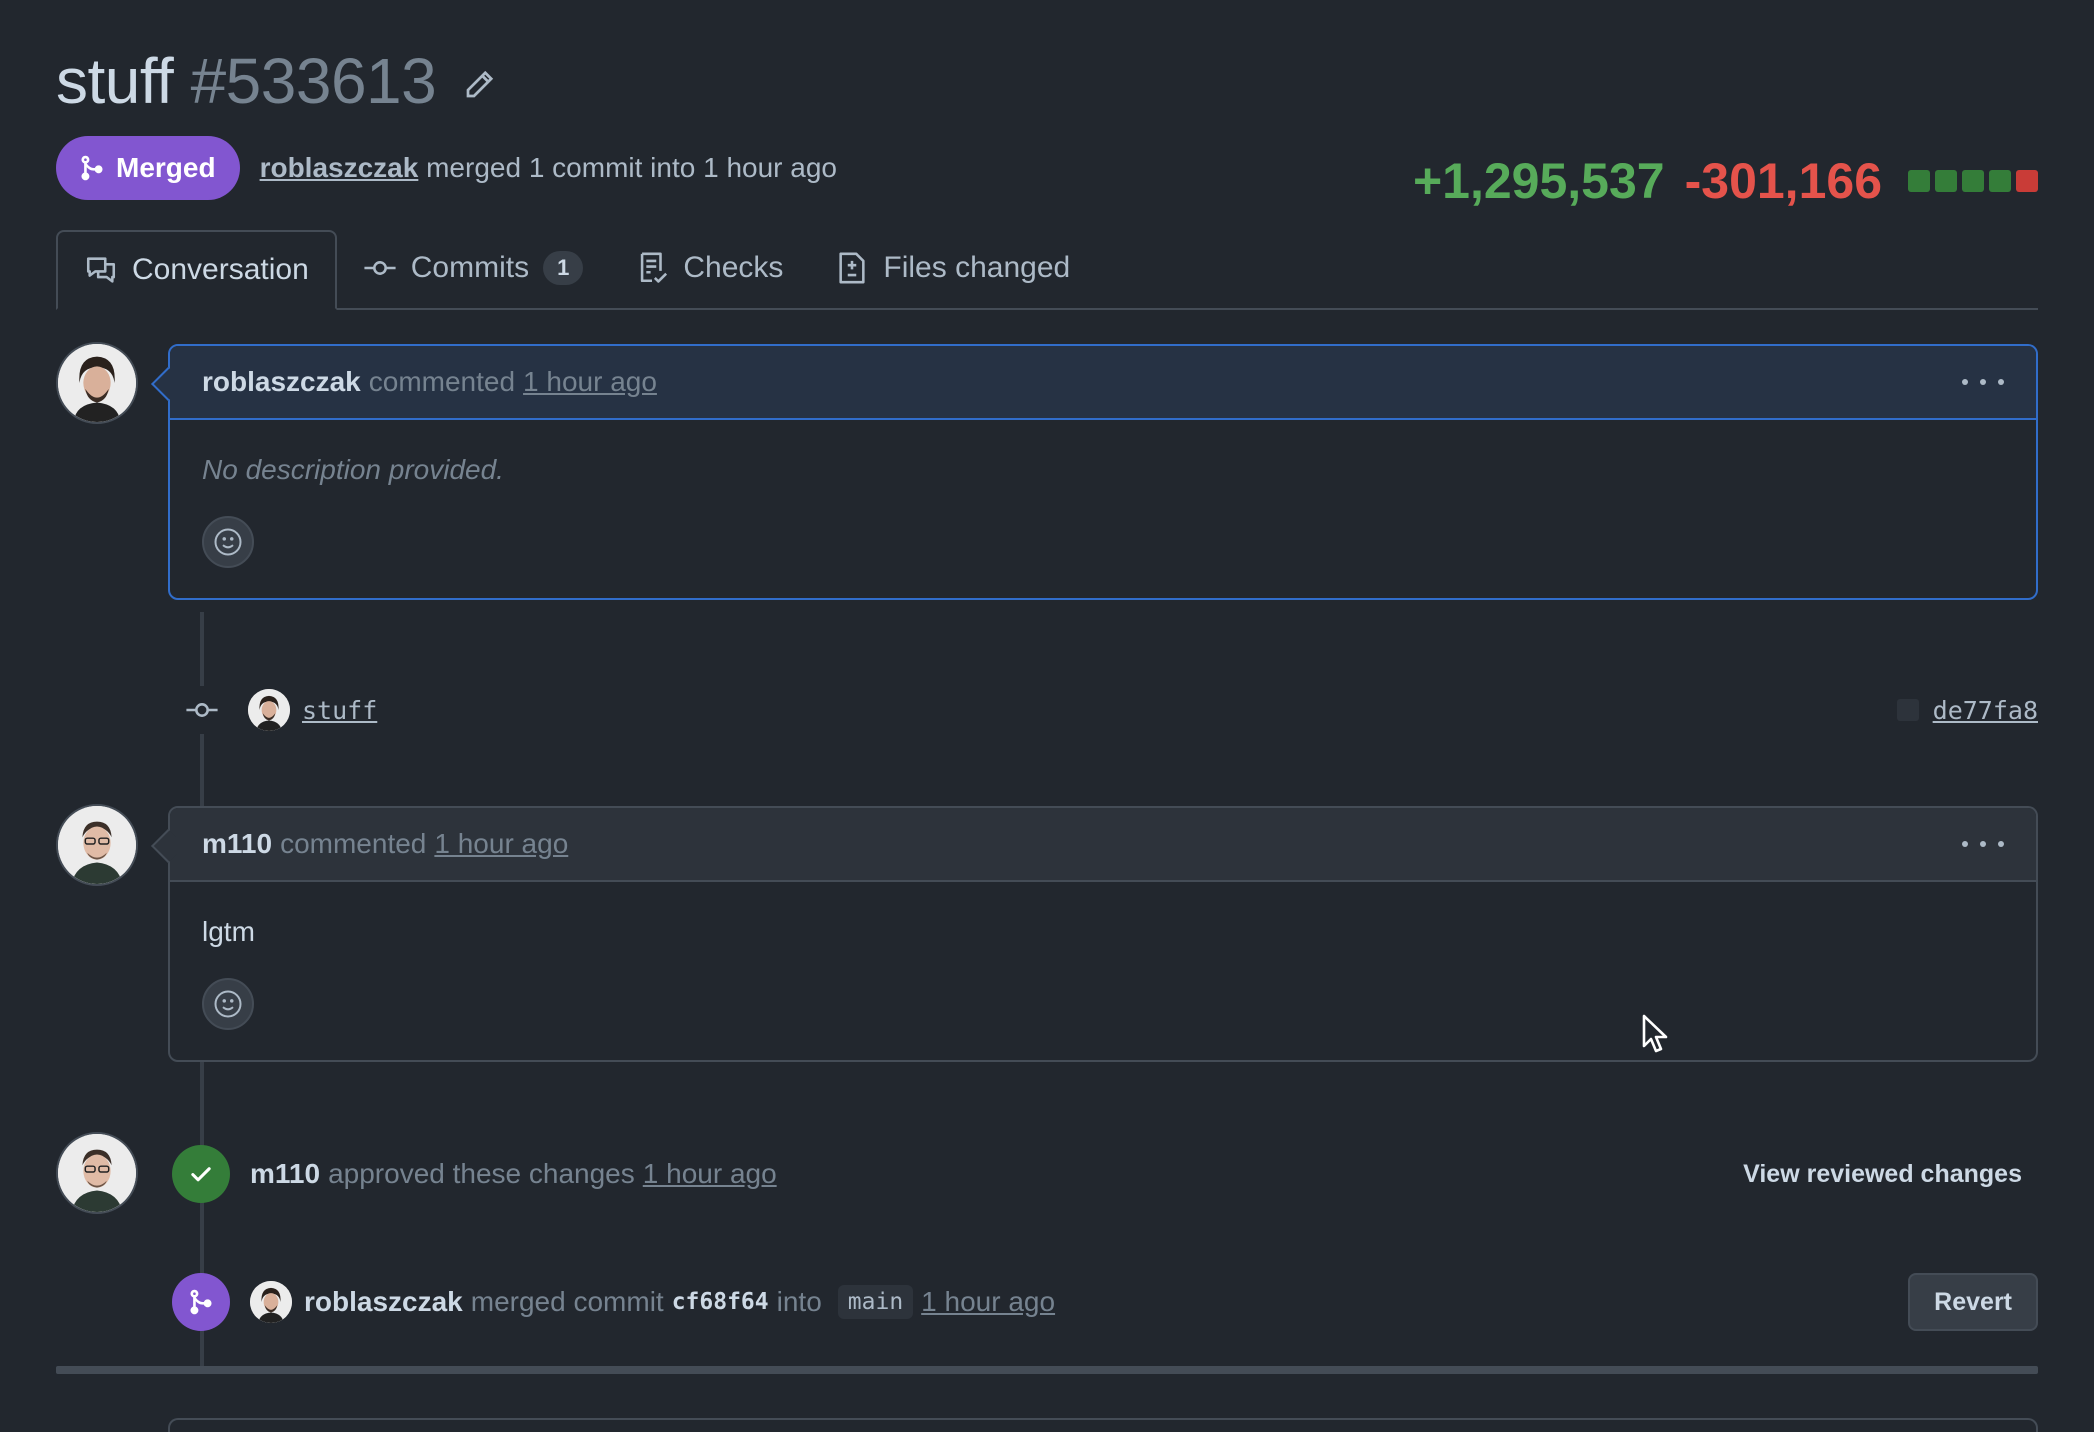  What do you see at coordinates (281, 382) in the screenshot?
I see `comment-author: roblaszczak` at bounding box center [281, 382].